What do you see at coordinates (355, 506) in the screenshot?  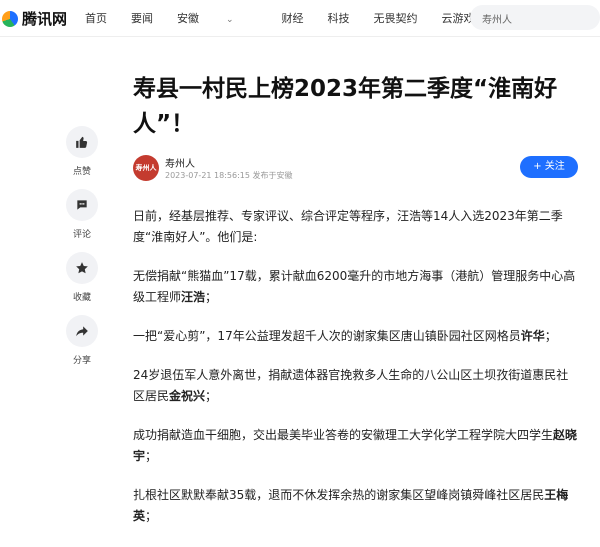 I see `article-paragraph: 扎根社区默默奉献35载，退而不休发挥余热的谢家集区望峰岗镇舜峰社区居民王梅英；` at bounding box center [355, 506].